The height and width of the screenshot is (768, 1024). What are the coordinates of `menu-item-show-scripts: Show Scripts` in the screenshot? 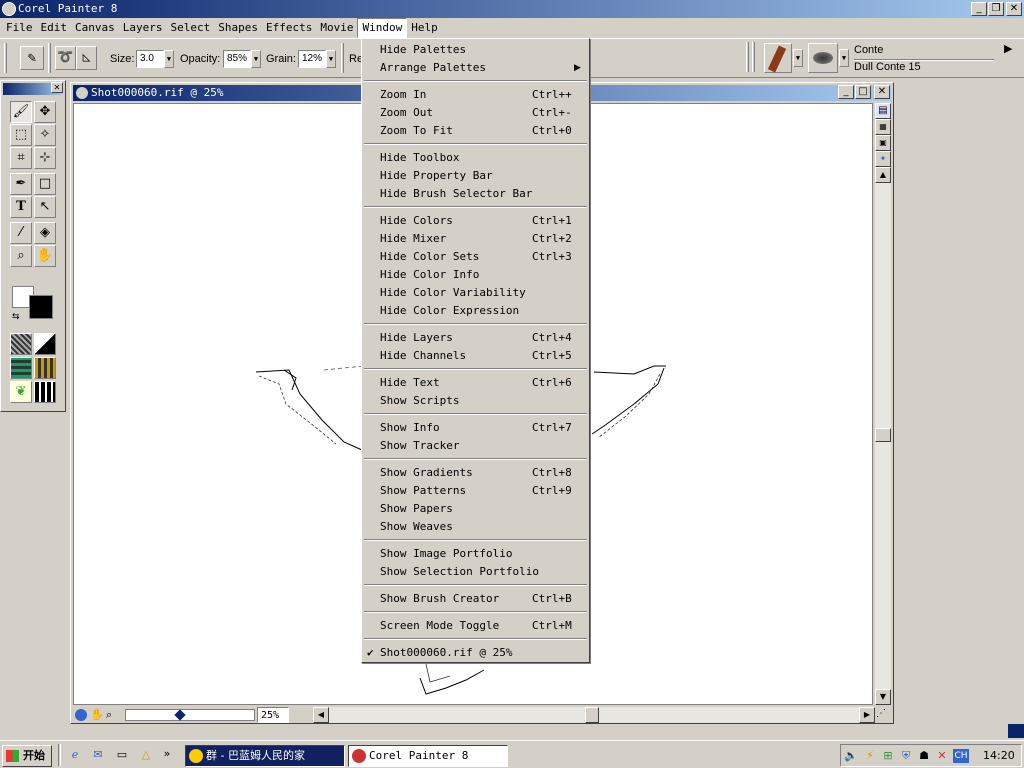 It's located at (475, 401).